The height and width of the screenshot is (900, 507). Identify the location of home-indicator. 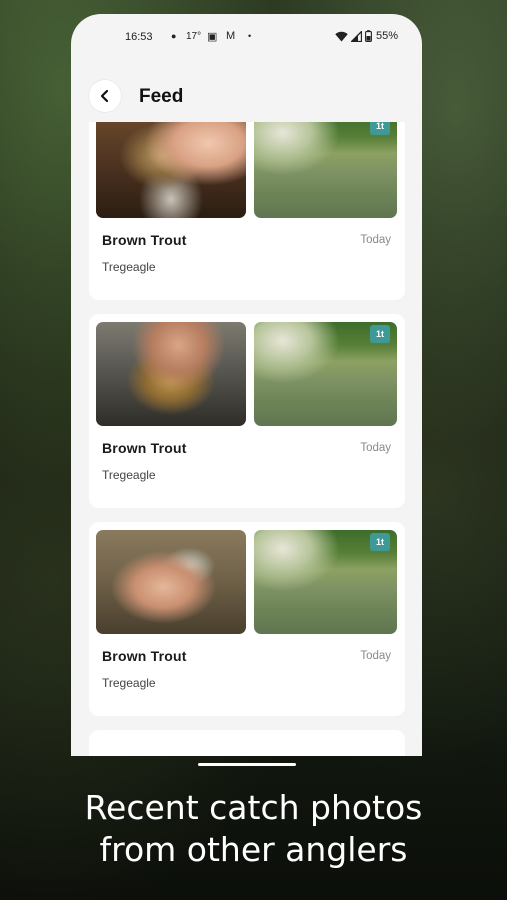
(247, 764).